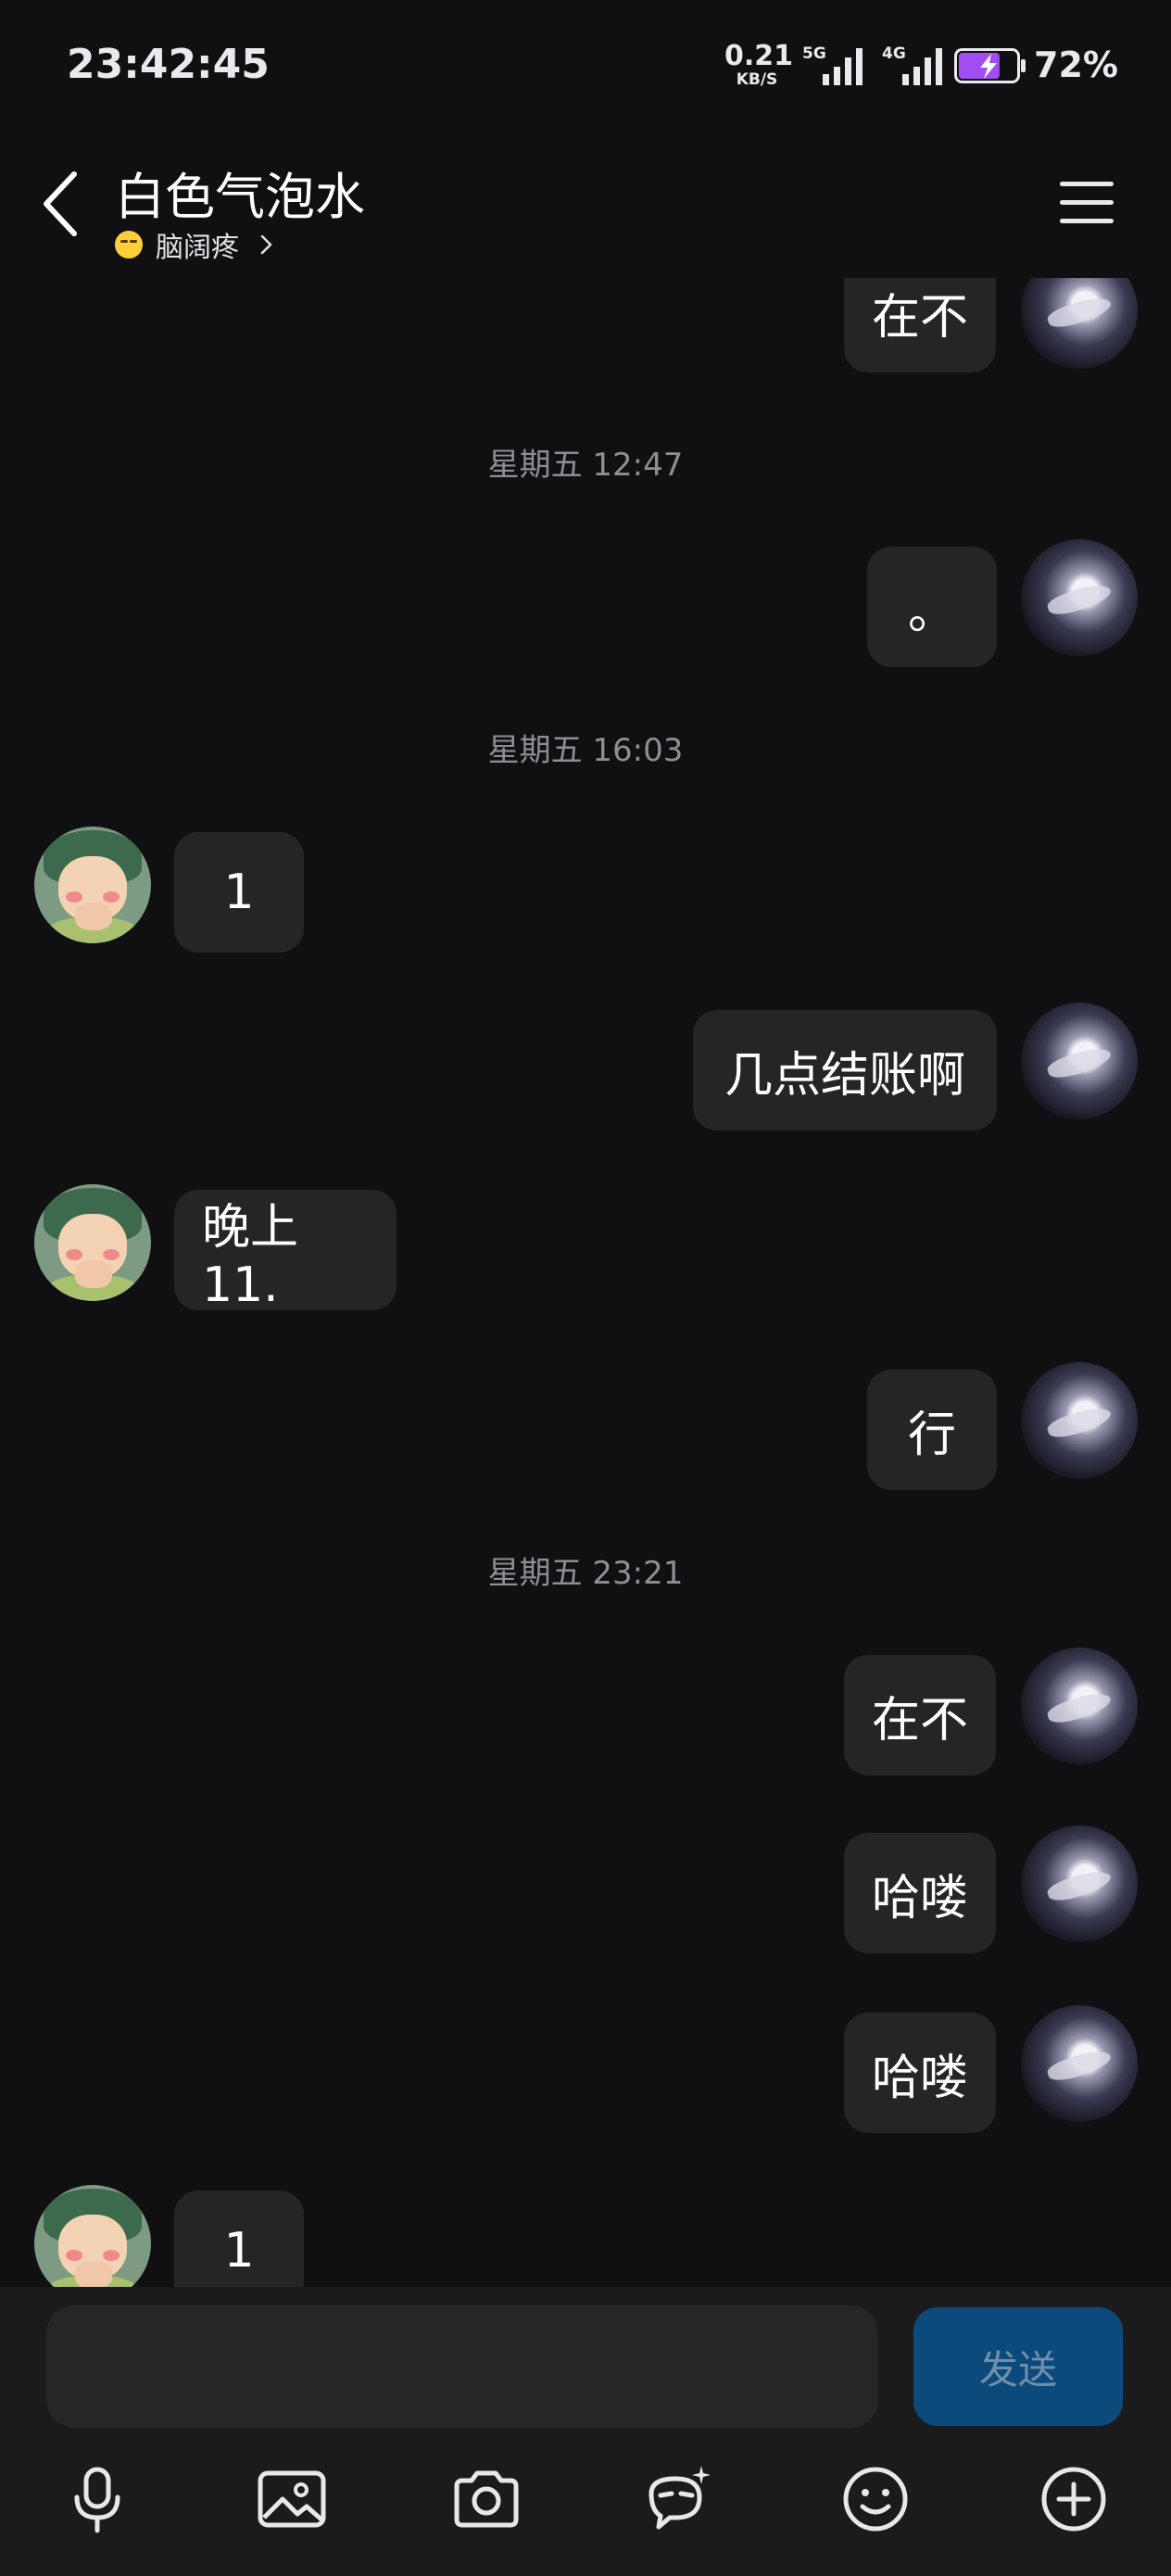 The image size is (1171, 2576). Describe the element at coordinates (1076, 64) in the screenshot. I see `battery-percent: 72%` at that location.